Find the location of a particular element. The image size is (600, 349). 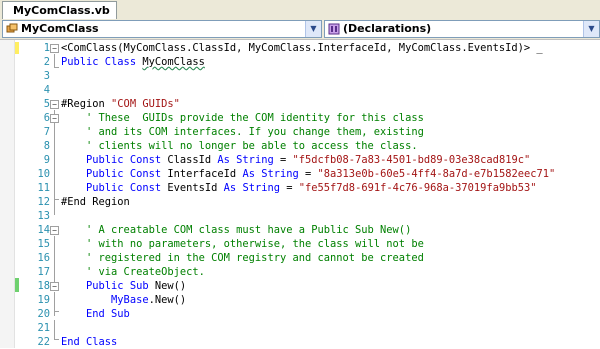

line-number: 7 is located at coordinates (46, 132).